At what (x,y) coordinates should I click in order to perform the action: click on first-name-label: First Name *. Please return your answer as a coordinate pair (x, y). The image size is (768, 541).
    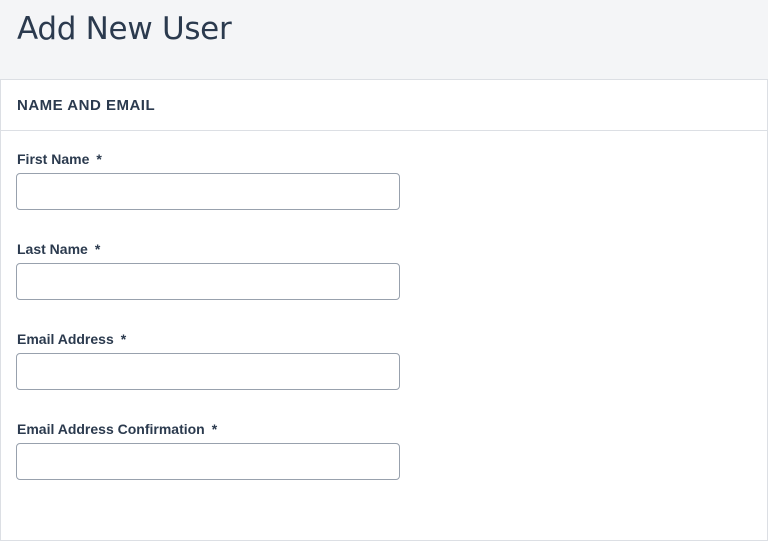
    Looking at the image, I should click on (59, 159).